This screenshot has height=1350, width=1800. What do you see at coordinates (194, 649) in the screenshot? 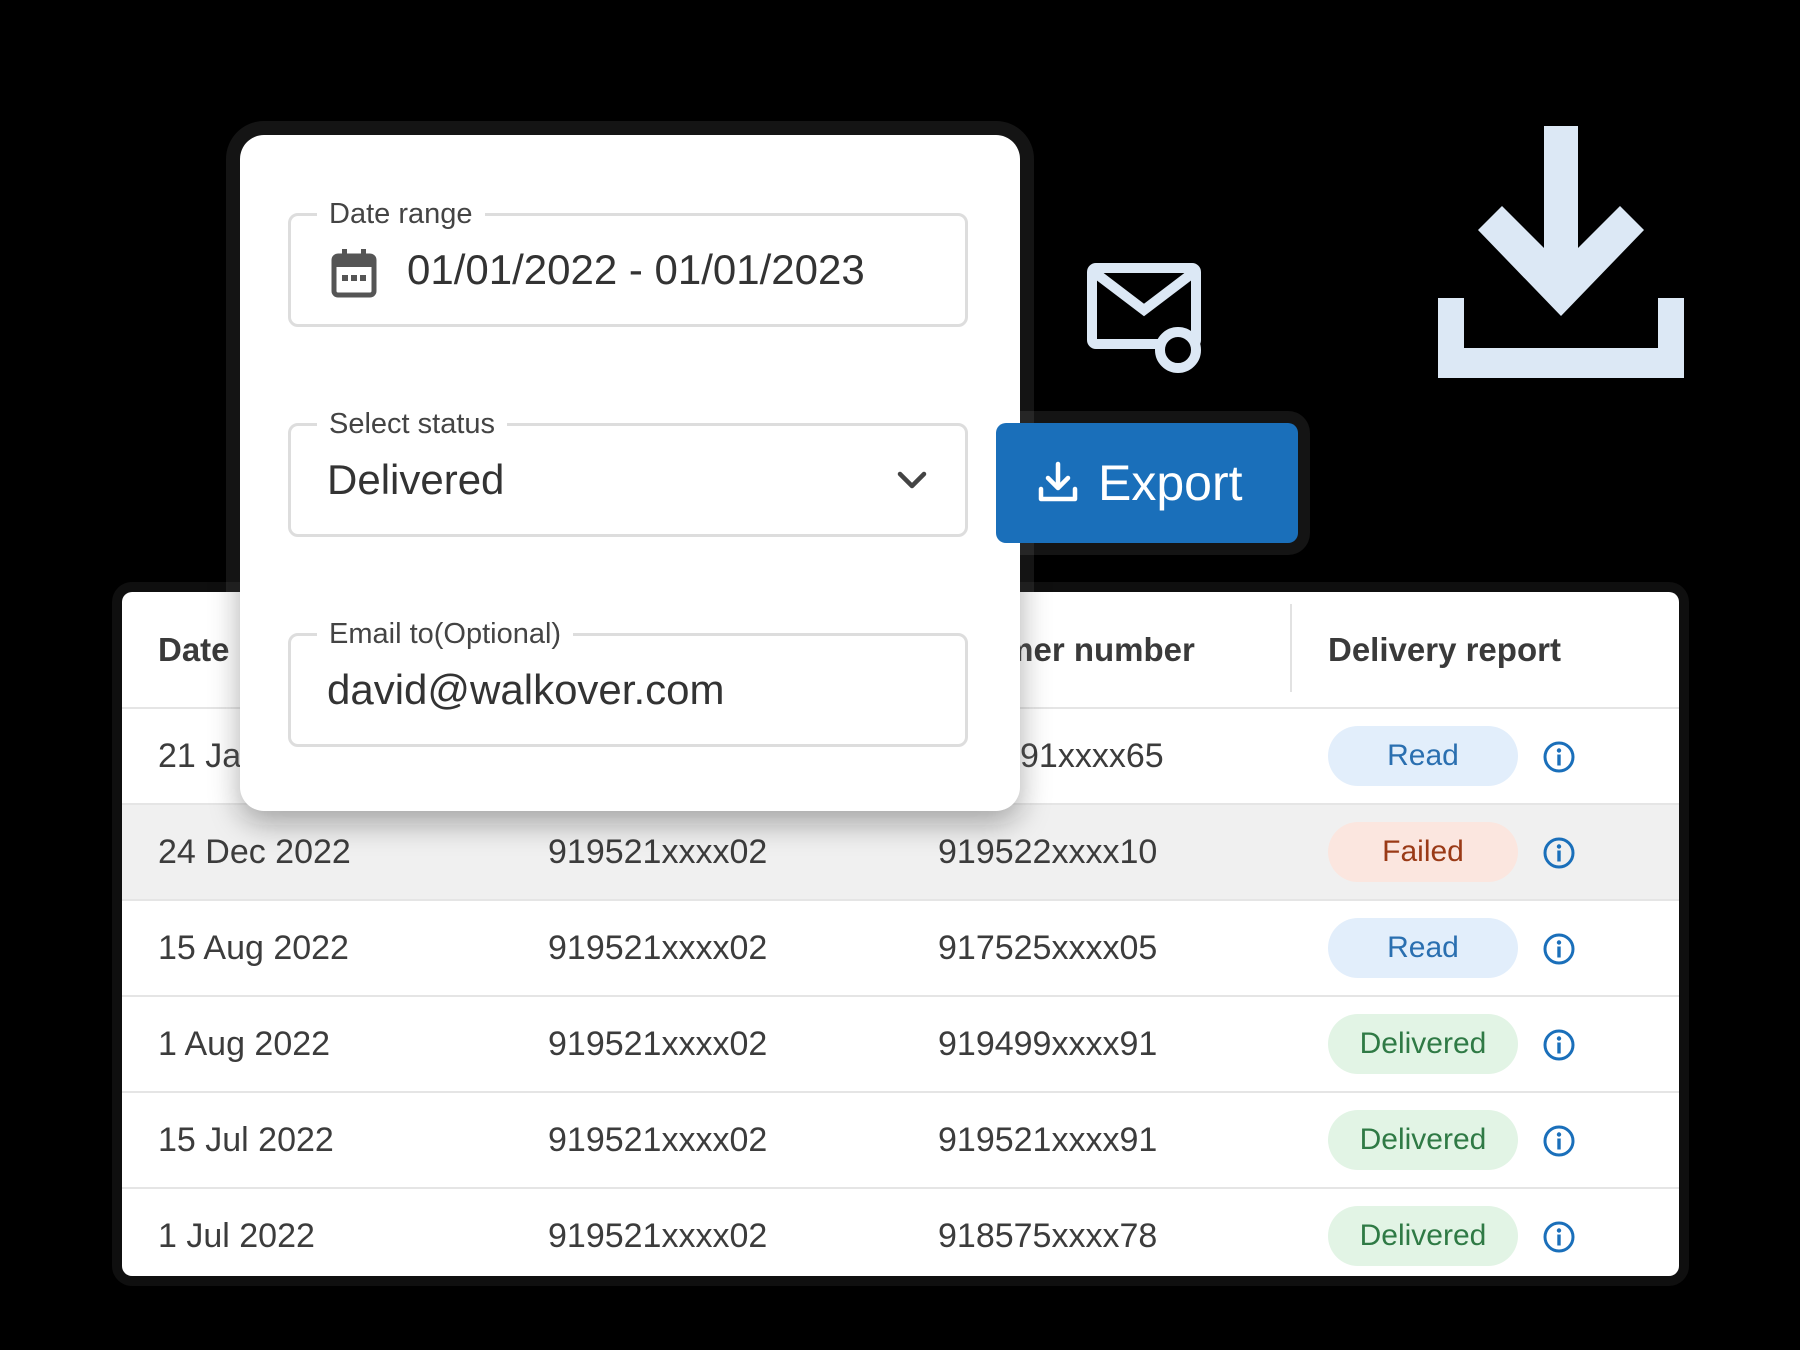
I see `header-date: Date` at bounding box center [194, 649].